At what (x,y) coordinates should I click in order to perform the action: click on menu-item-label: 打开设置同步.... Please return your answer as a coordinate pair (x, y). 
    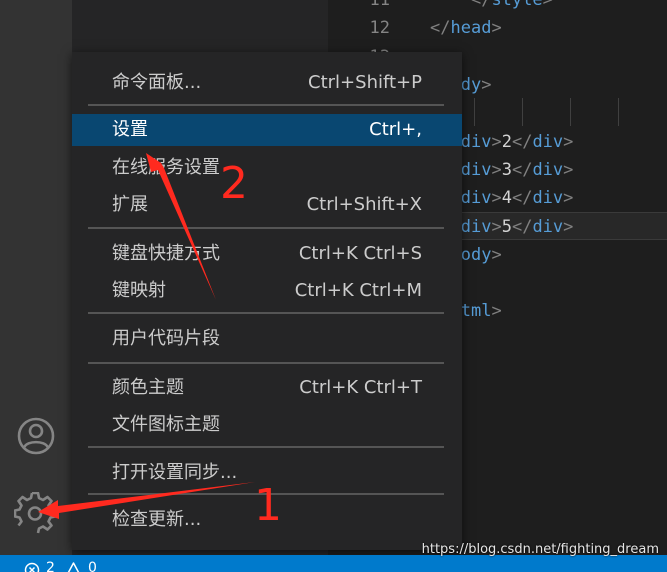
    Looking at the image, I should click on (175, 472).